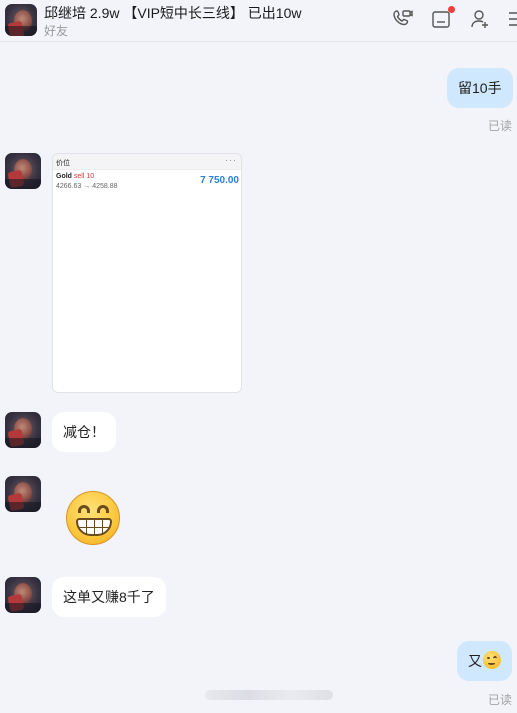  I want to click on notification-dot, so click(451, 9).